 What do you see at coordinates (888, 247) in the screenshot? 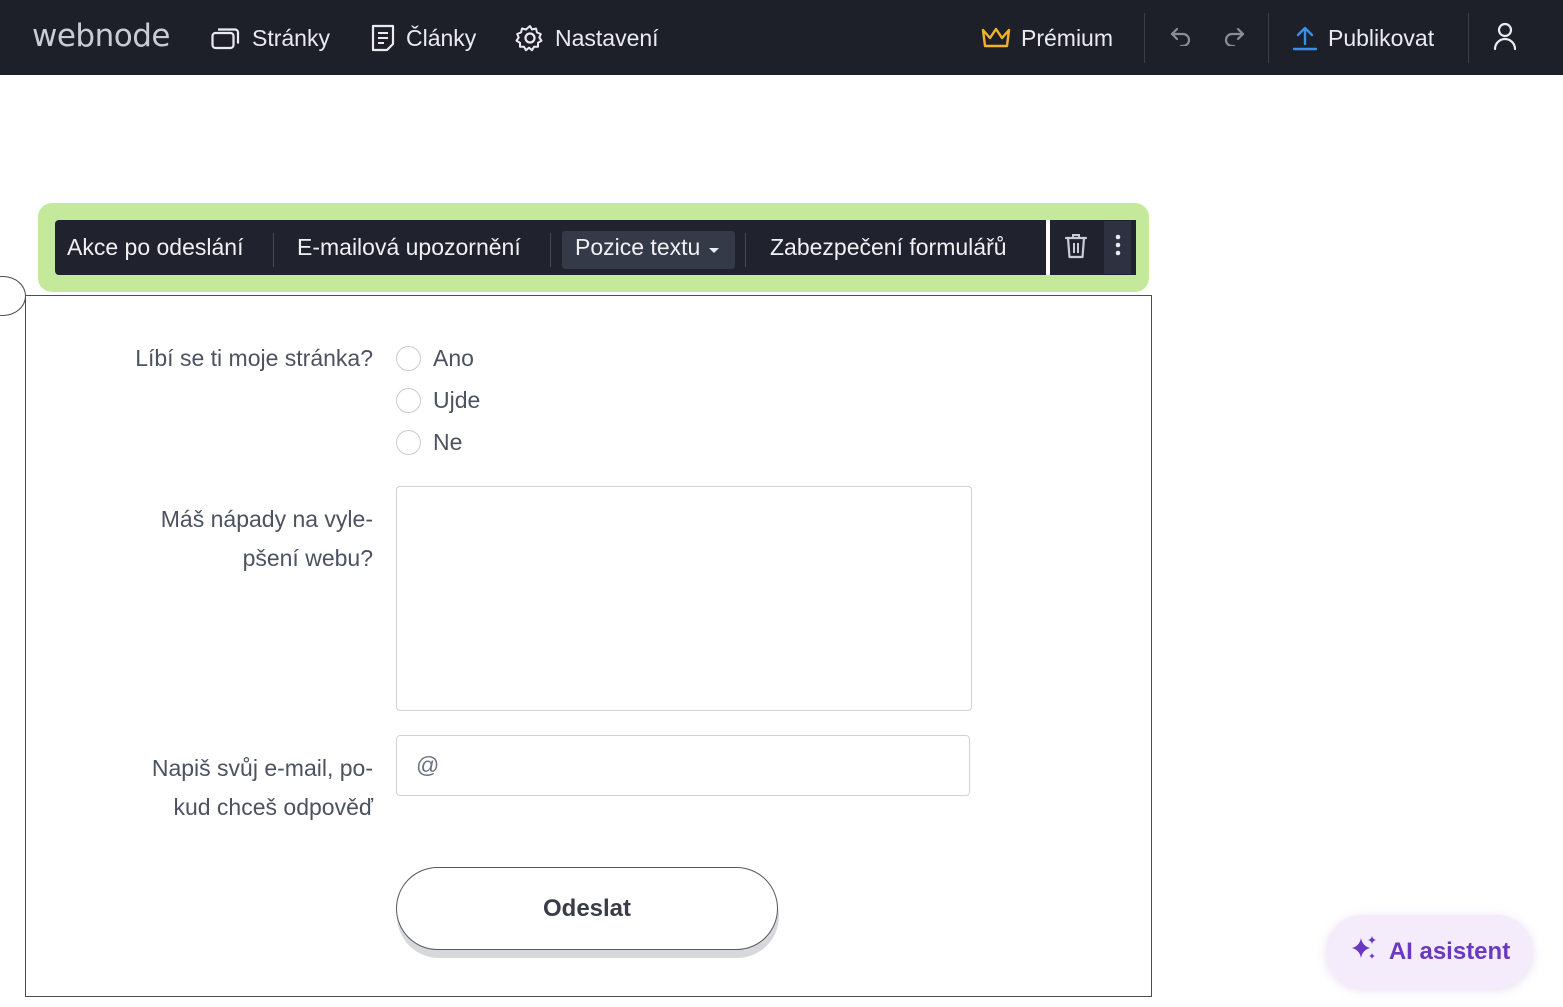
I see `toolbar-form-security: Zabezpečení formulářů` at bounding box center [888, 247].